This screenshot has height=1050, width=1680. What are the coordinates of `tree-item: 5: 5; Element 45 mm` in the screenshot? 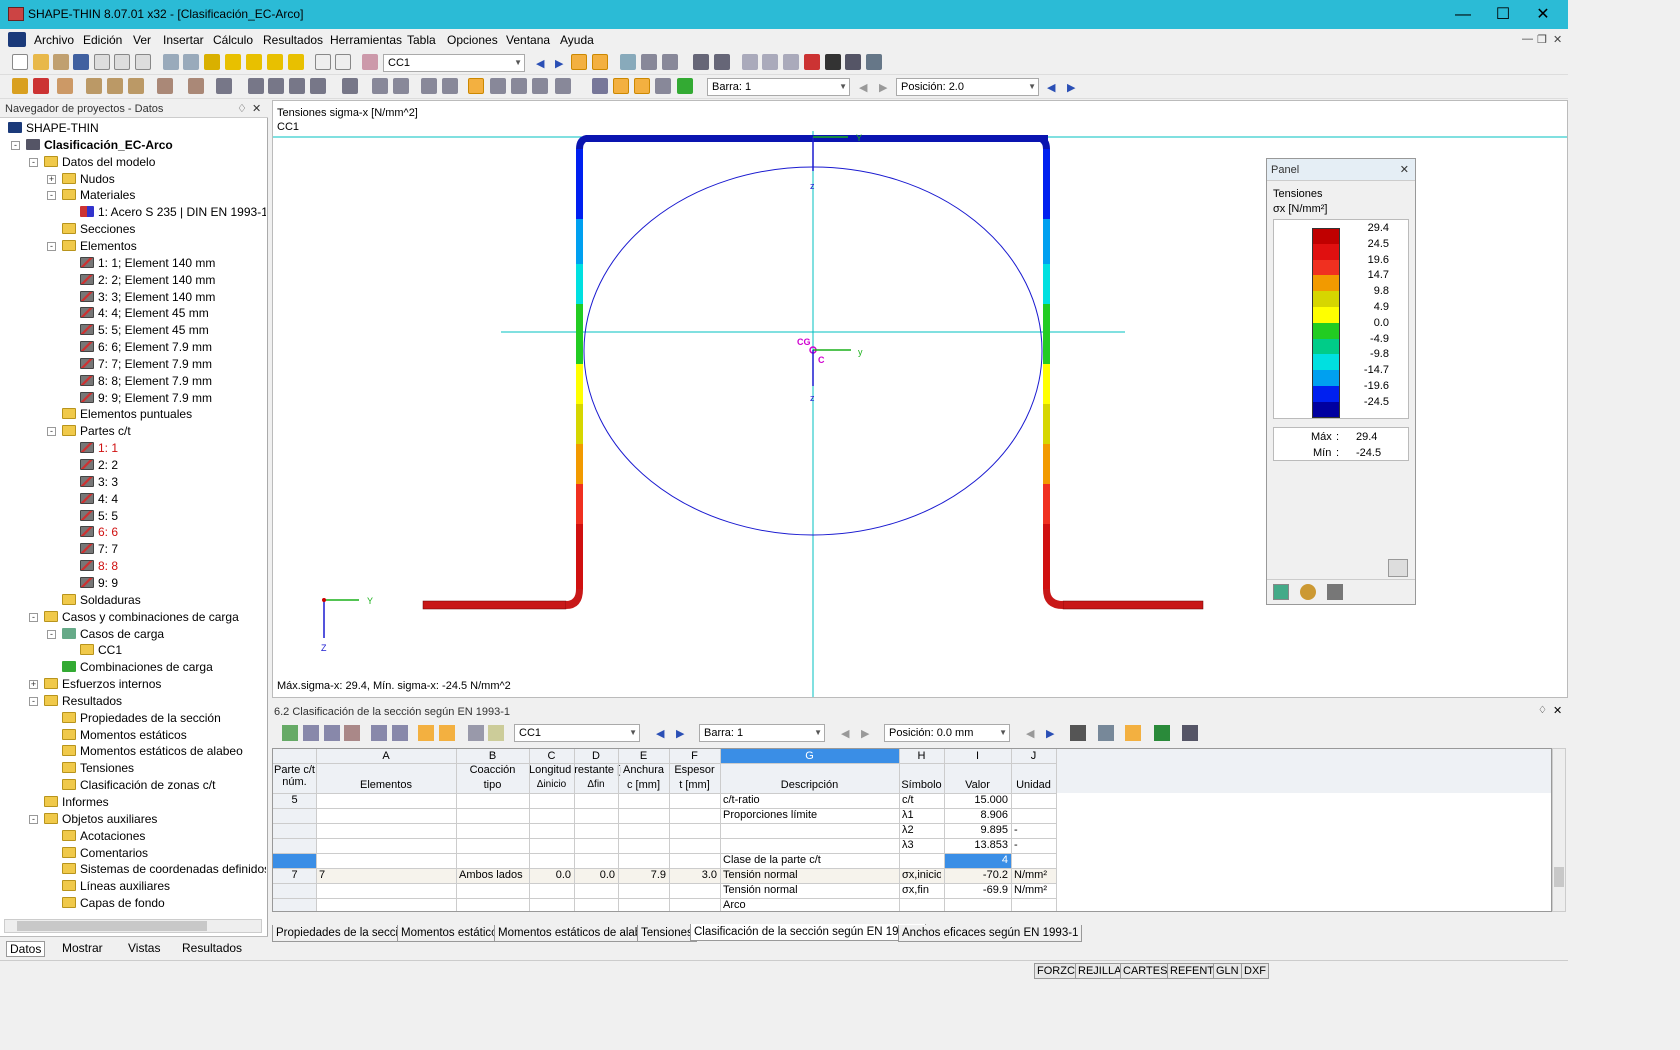 It's located at (144, 330).